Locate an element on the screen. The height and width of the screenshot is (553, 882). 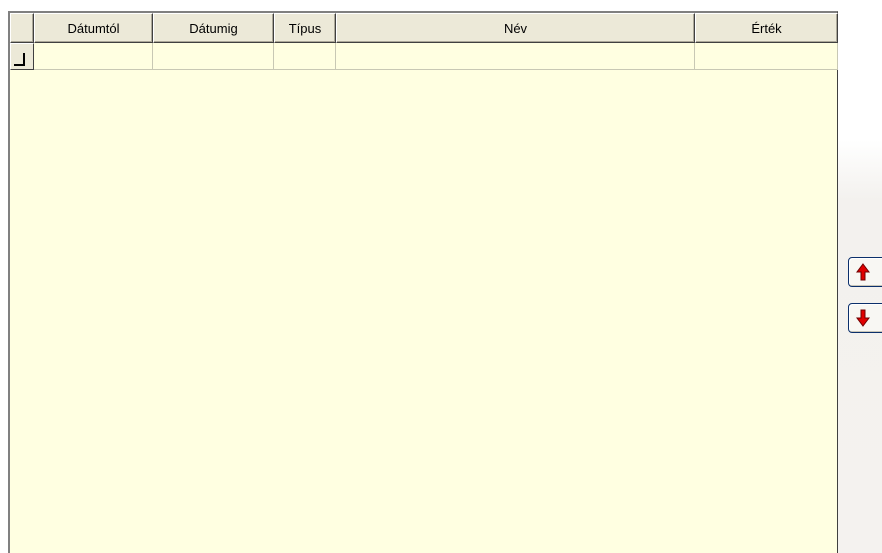
column-header-datumtol: Dátumtól is located at coordinates (93, 28).